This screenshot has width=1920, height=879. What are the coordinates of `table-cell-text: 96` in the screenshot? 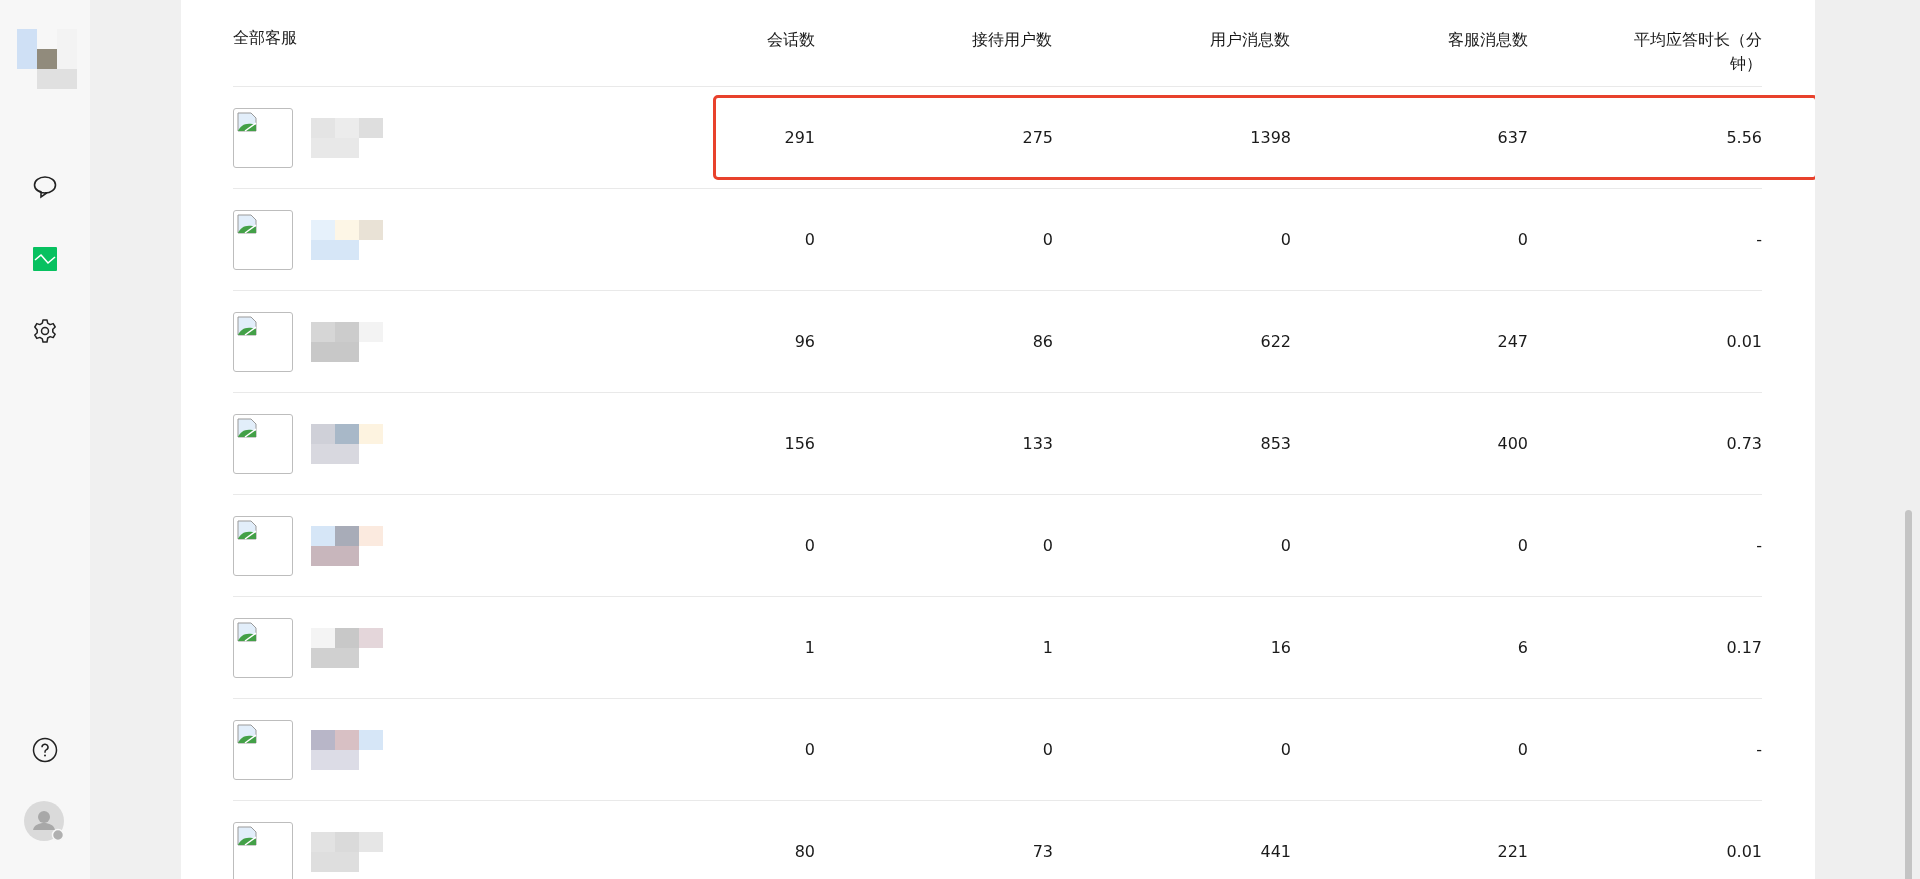 It's located at (804, 341).